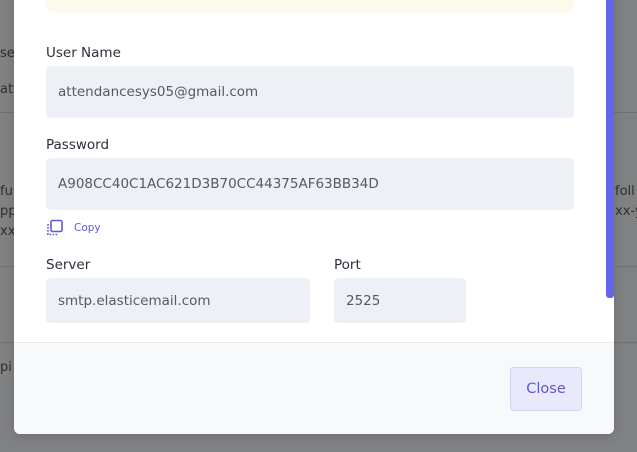 The height and width of the screenshot is (452, 637). What do you see at coordinates (400, 300) in the screenshot?
I see `port-field: 2525` at bounding box center [400, 300].